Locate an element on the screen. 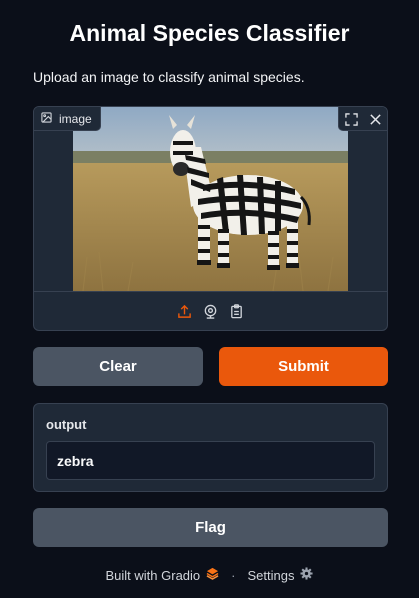 Image resolution: width=419 pixels, height=598 pixels. gear-icon is located at coordinates (307, 575).